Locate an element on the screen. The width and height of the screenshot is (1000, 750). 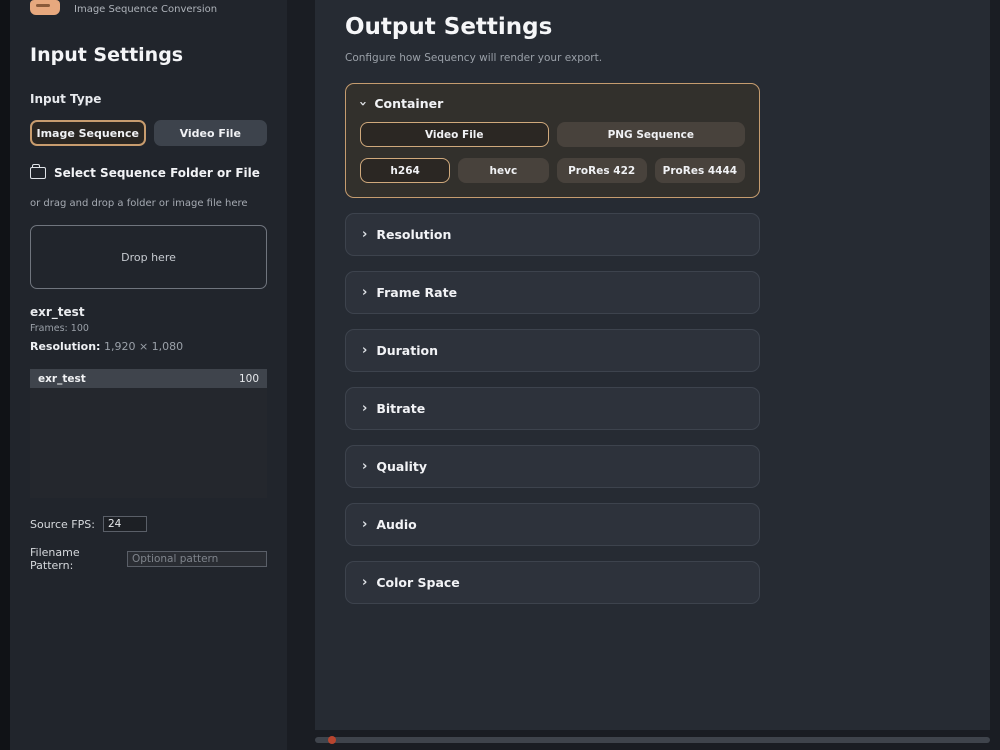
app-header: Image Sequence Conversion is located at coordinates (148, 11).